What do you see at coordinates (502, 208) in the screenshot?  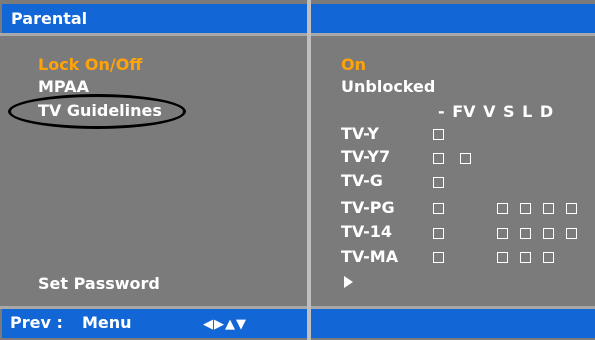 I see `tv-pg-v-checkbox` at bounding box center [502, 208].